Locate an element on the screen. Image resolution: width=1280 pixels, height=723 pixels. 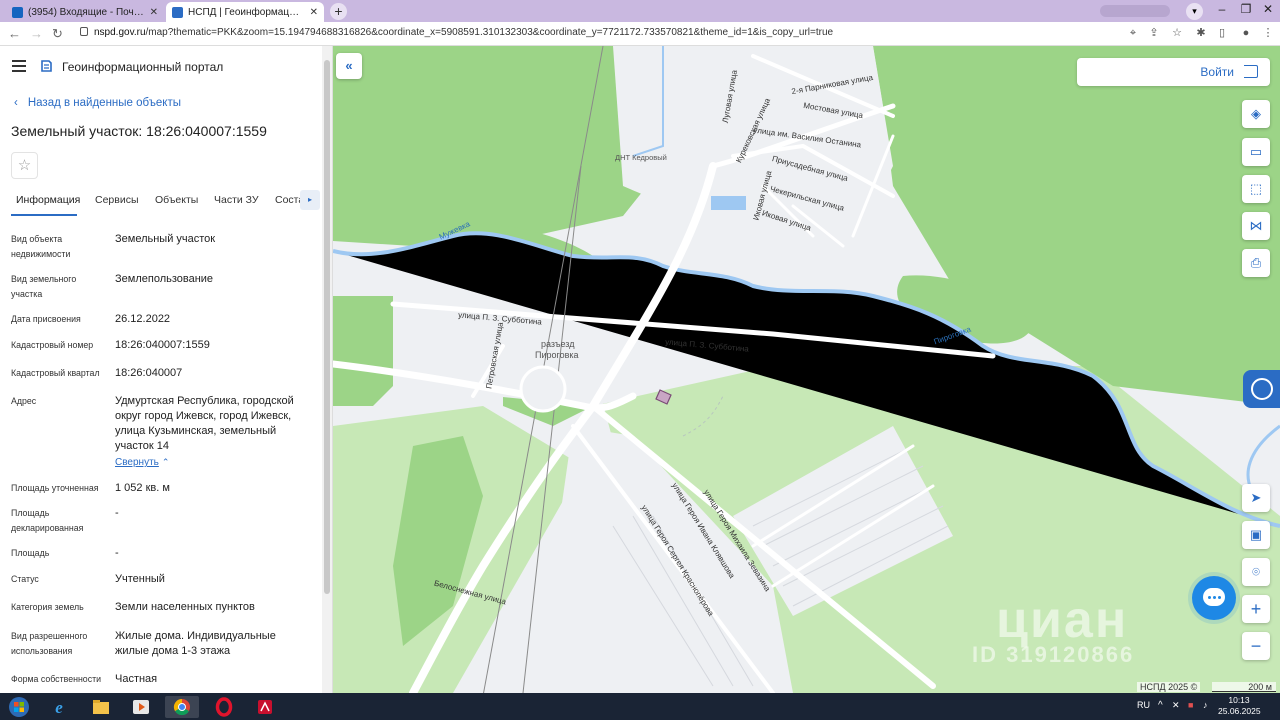
panel-scrollbar-thumb is located at coordinates (327, 327).